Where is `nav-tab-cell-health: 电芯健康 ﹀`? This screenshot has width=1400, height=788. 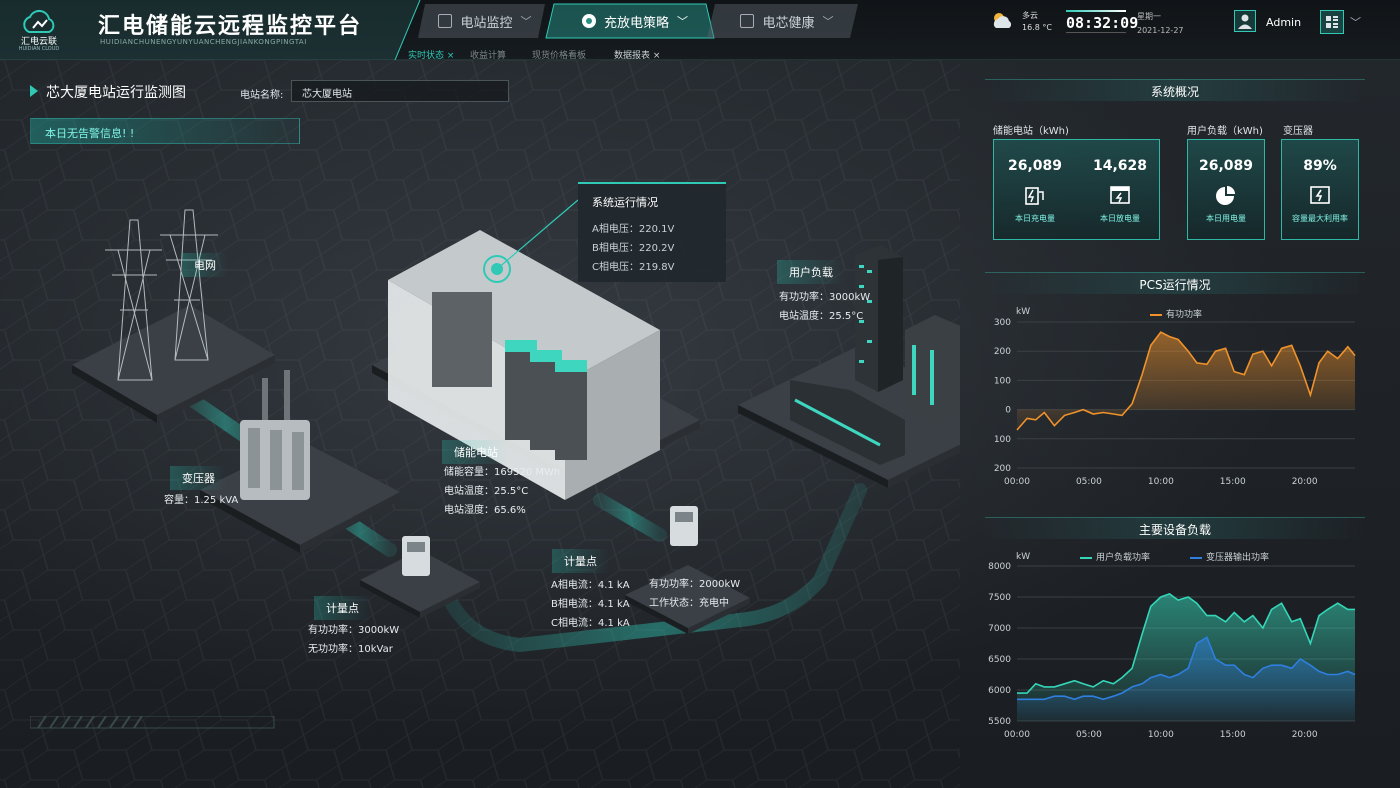
nav-tab-cell-health: 电芯健康 ﹀ is located at coordinates (787, 21).